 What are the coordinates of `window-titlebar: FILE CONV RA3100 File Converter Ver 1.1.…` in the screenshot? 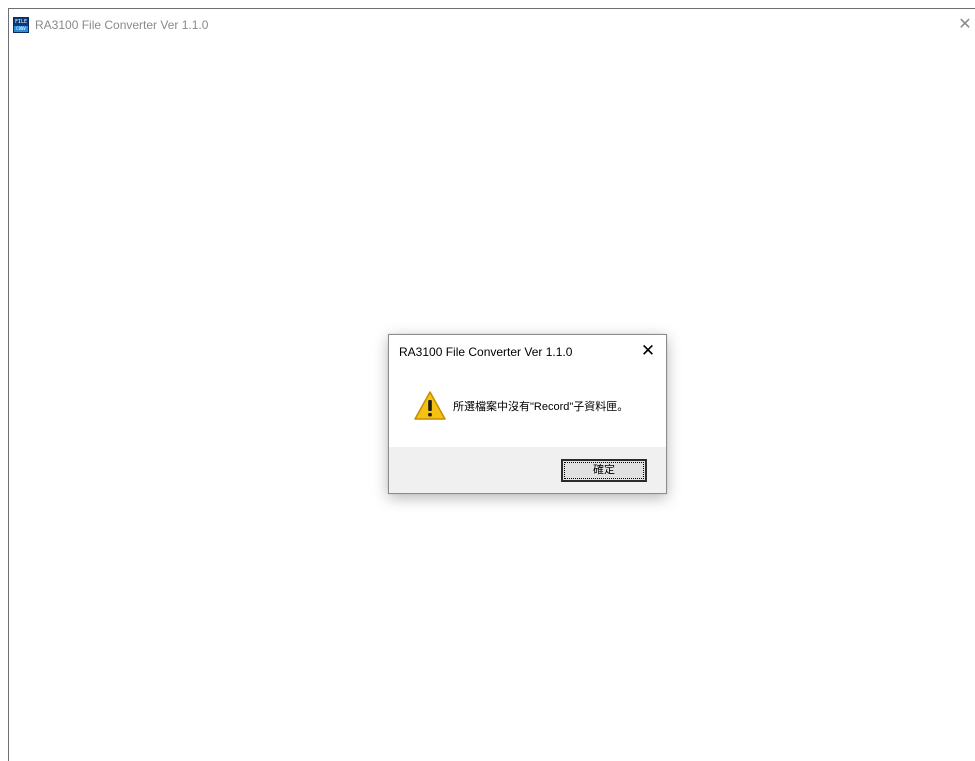 It's located at (492, 24).